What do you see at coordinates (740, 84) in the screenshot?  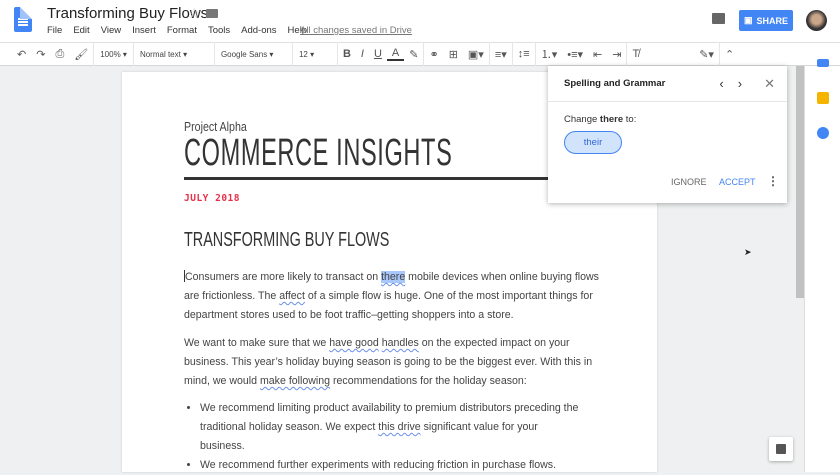 I see `next-icon: ›` at bounding box center [740, 84].